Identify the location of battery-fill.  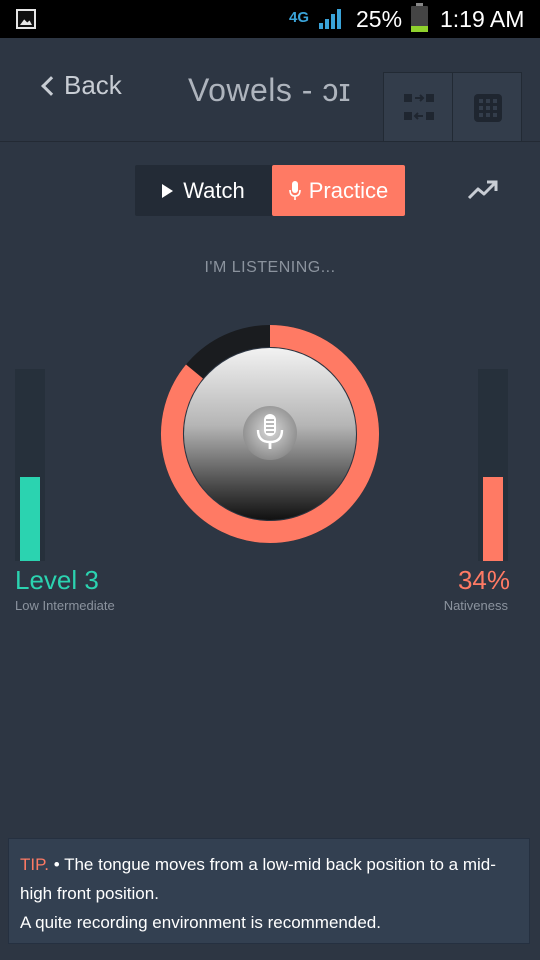
(419, 28).